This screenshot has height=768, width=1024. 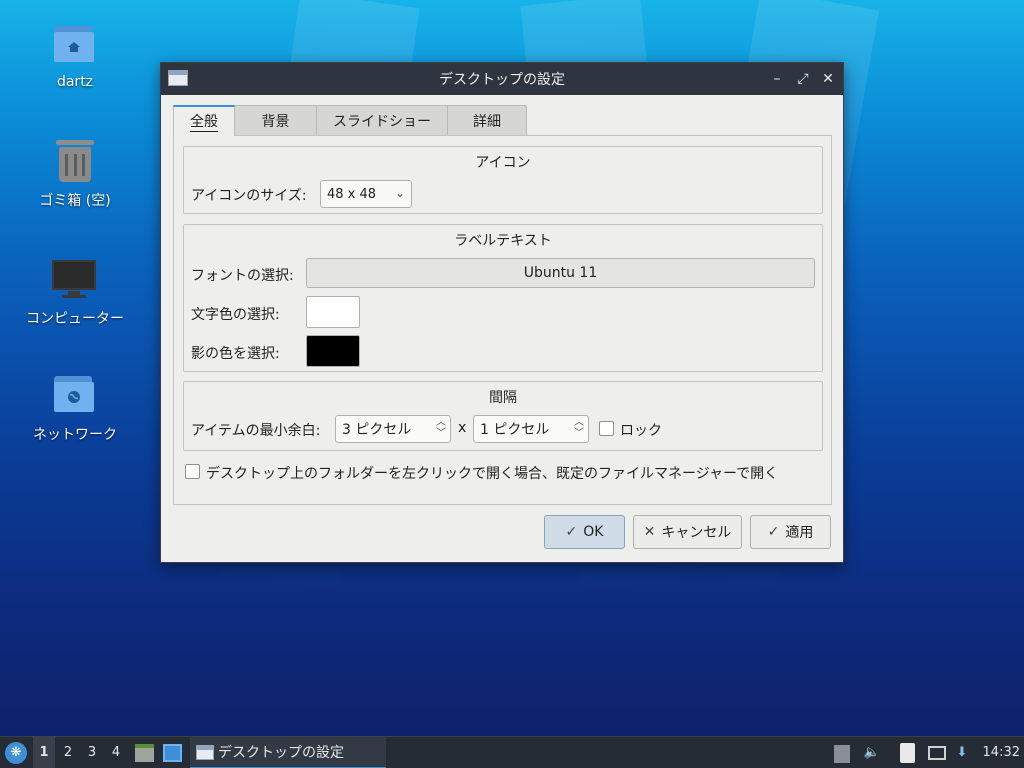 I want to click on task-desktop-settings: デスクトップの設定, so click(x=288, y=752).